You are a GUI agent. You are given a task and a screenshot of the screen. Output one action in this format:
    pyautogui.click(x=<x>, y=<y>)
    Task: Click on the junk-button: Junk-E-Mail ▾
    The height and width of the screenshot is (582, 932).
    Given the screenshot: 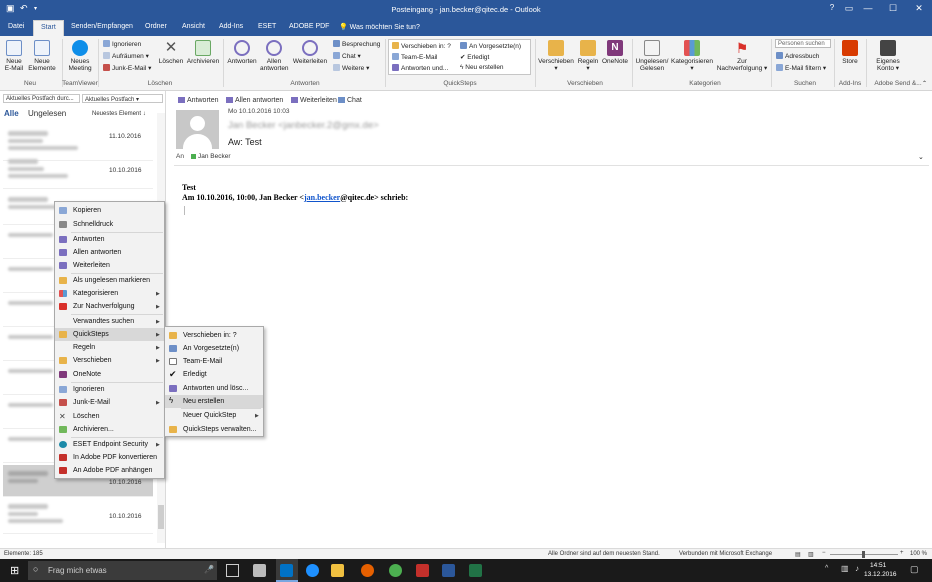 What is the action you would take?
    pyautogui.click(x=127, y=68)
    